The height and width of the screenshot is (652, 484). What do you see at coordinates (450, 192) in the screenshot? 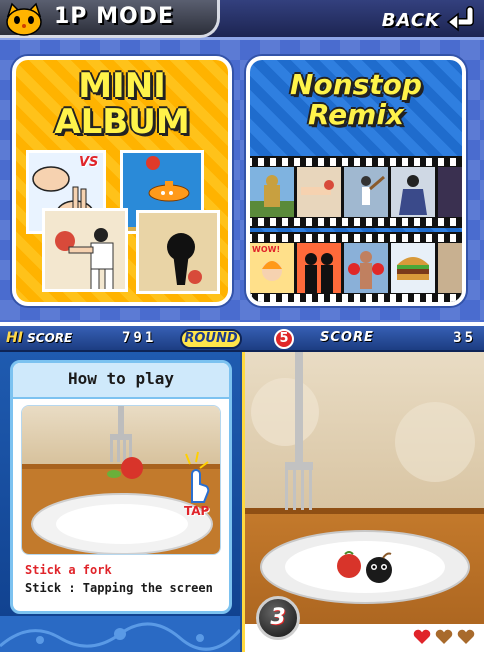
I see `film-frame-dark` at bounding box center [450, 192].